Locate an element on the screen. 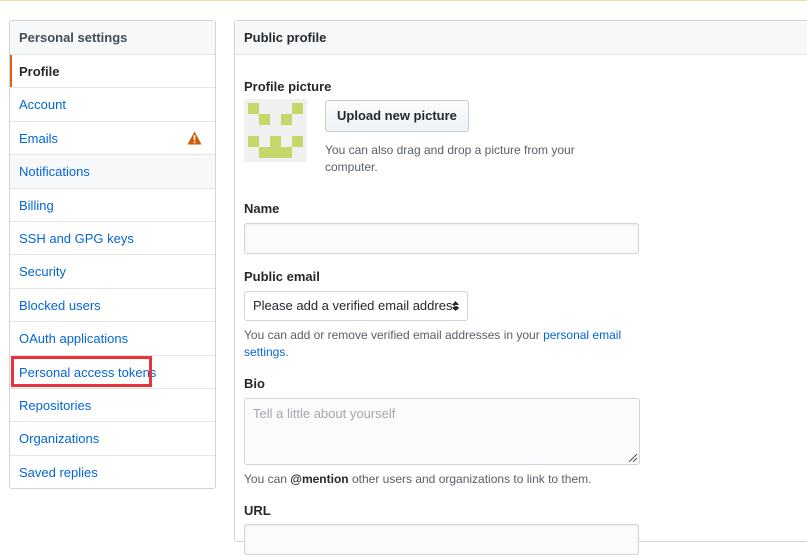  sidebar-item-oauth-applications: OAuth applications is located at coordinates (112, 339).